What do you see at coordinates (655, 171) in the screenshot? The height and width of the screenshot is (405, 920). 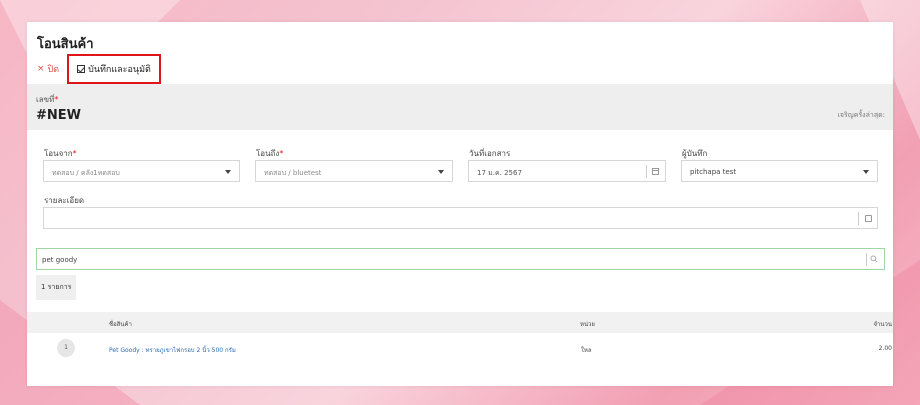 I see `calendar-icon` at bounding box center [655, 171].